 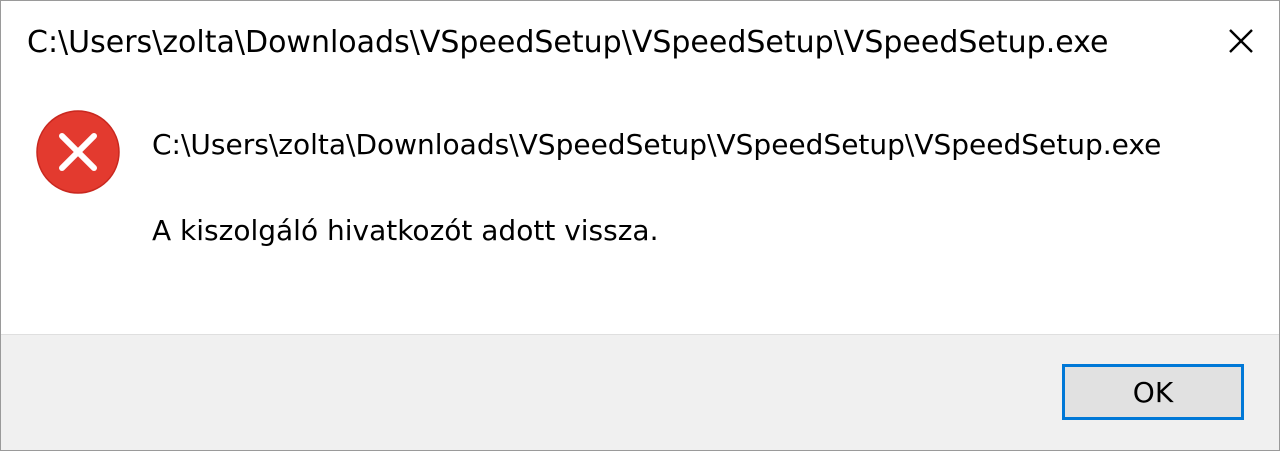 I want to click on ok-button: OK, so click(x=1153, y=392).